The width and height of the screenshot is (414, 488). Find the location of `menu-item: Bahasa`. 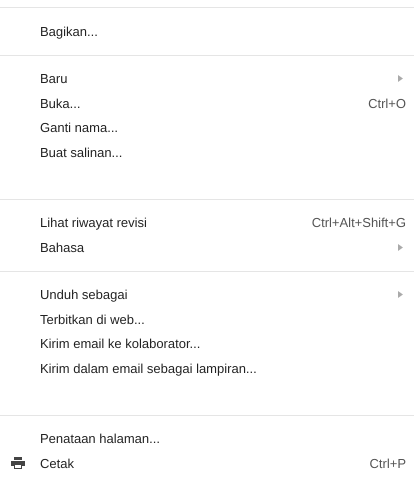

menu-item: Bahasa is located at coordinates (207, 247).